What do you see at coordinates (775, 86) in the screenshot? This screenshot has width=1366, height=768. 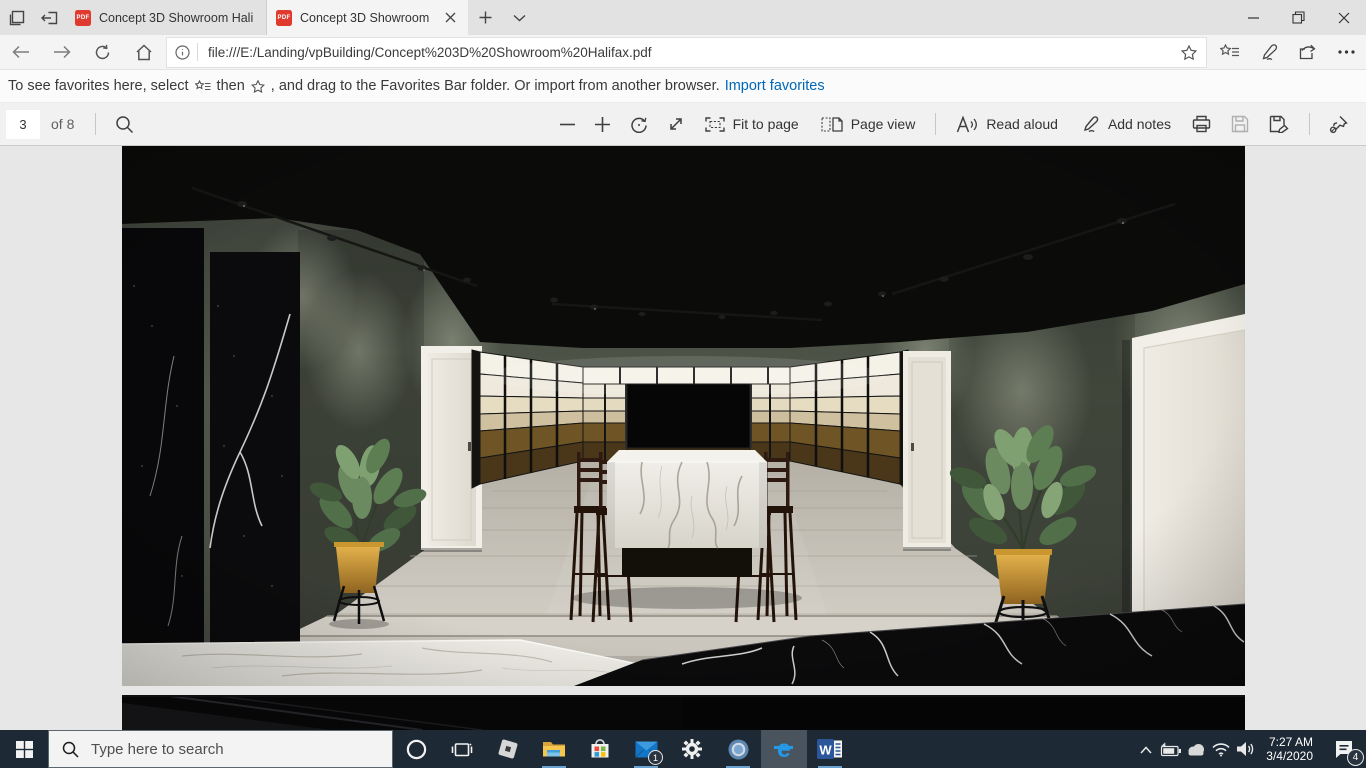 I see `import-favorites-link: Import favorites` at bounding box center [775, 86].